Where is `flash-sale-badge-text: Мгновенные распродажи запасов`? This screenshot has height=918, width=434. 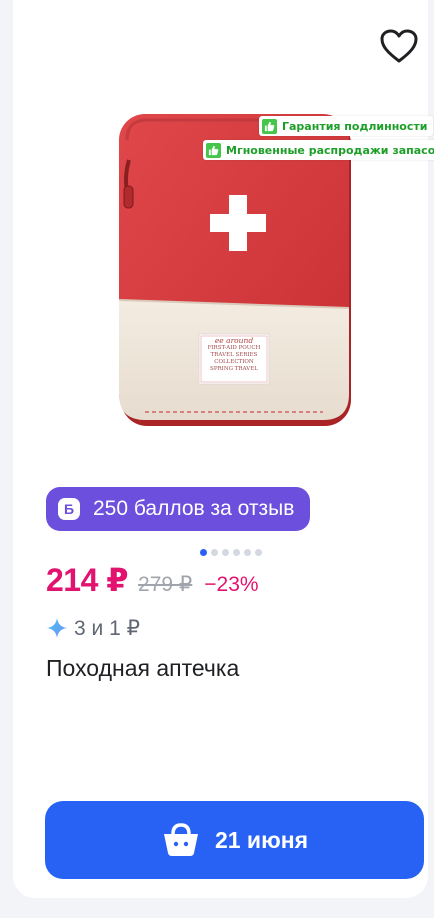
flash-sale-badge-text: Мгновенные распродажи запасов is located at coordinates (330, 150).